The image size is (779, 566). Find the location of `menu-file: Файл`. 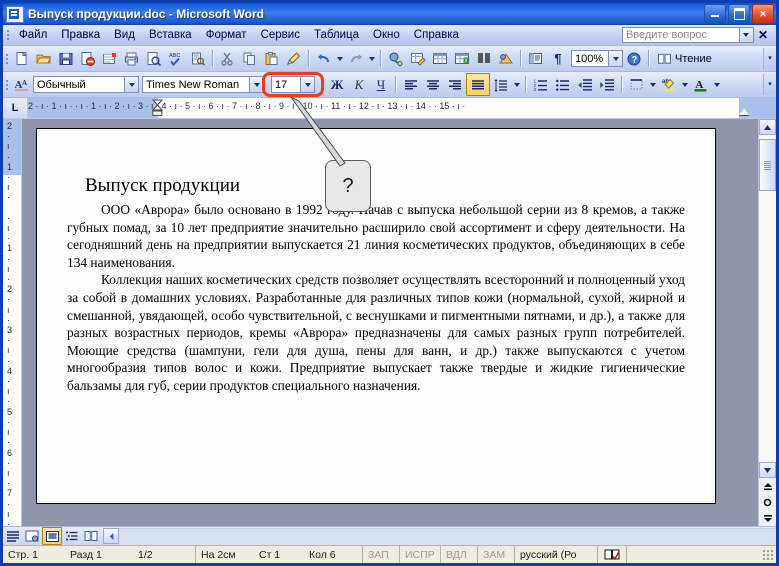

menu-file: Файл is located at coordinates (33, 35).